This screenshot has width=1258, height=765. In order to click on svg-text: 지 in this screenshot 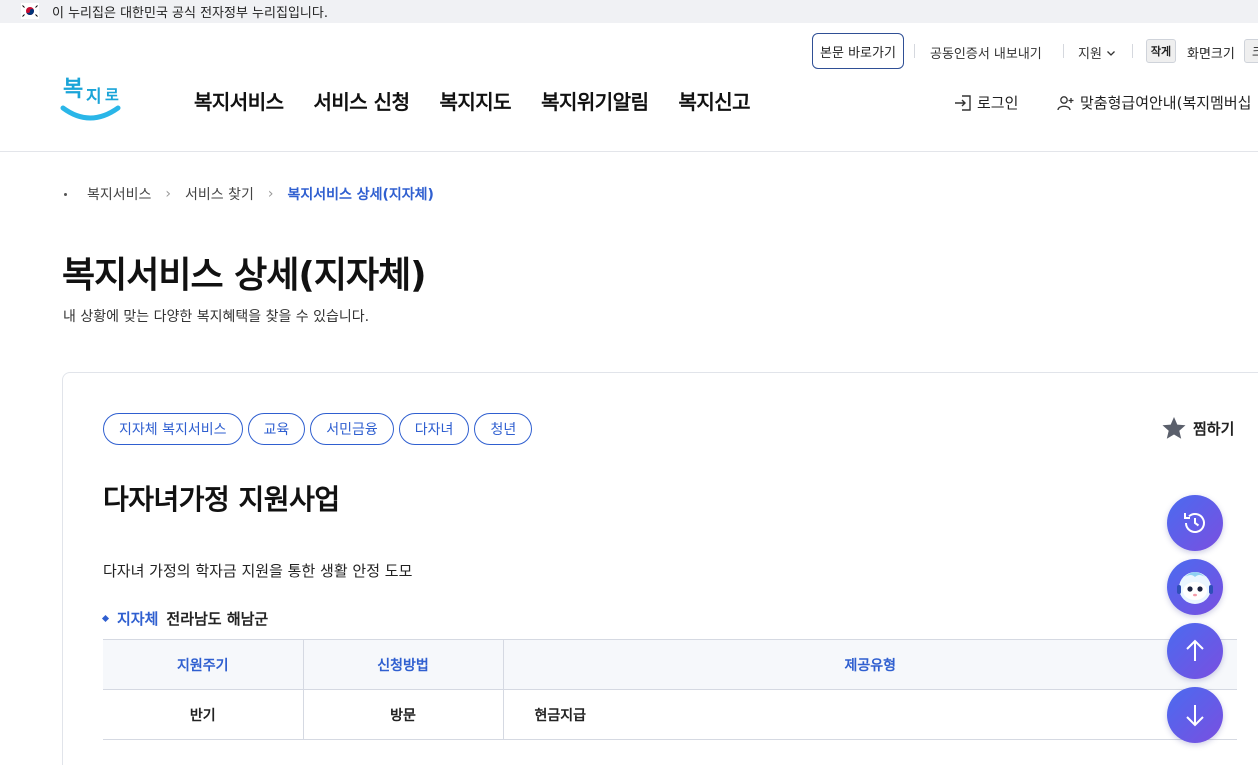, I will do `click(94, 97)`.